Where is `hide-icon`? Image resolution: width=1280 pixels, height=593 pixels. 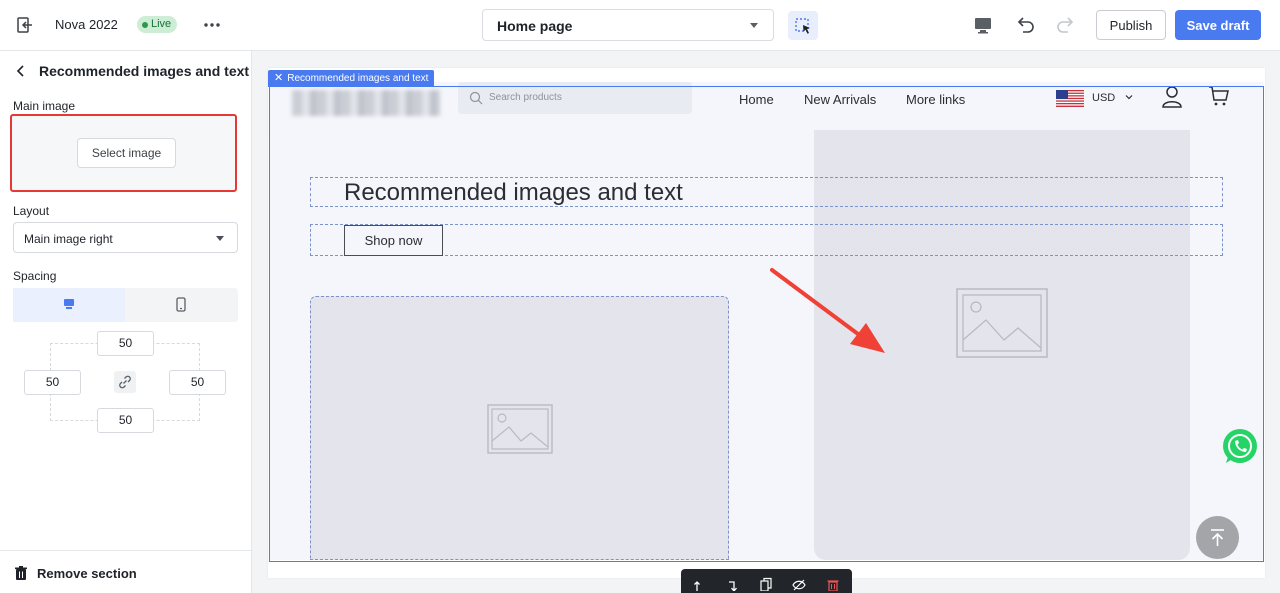
hide-icon is located at coordinates (799, 584).